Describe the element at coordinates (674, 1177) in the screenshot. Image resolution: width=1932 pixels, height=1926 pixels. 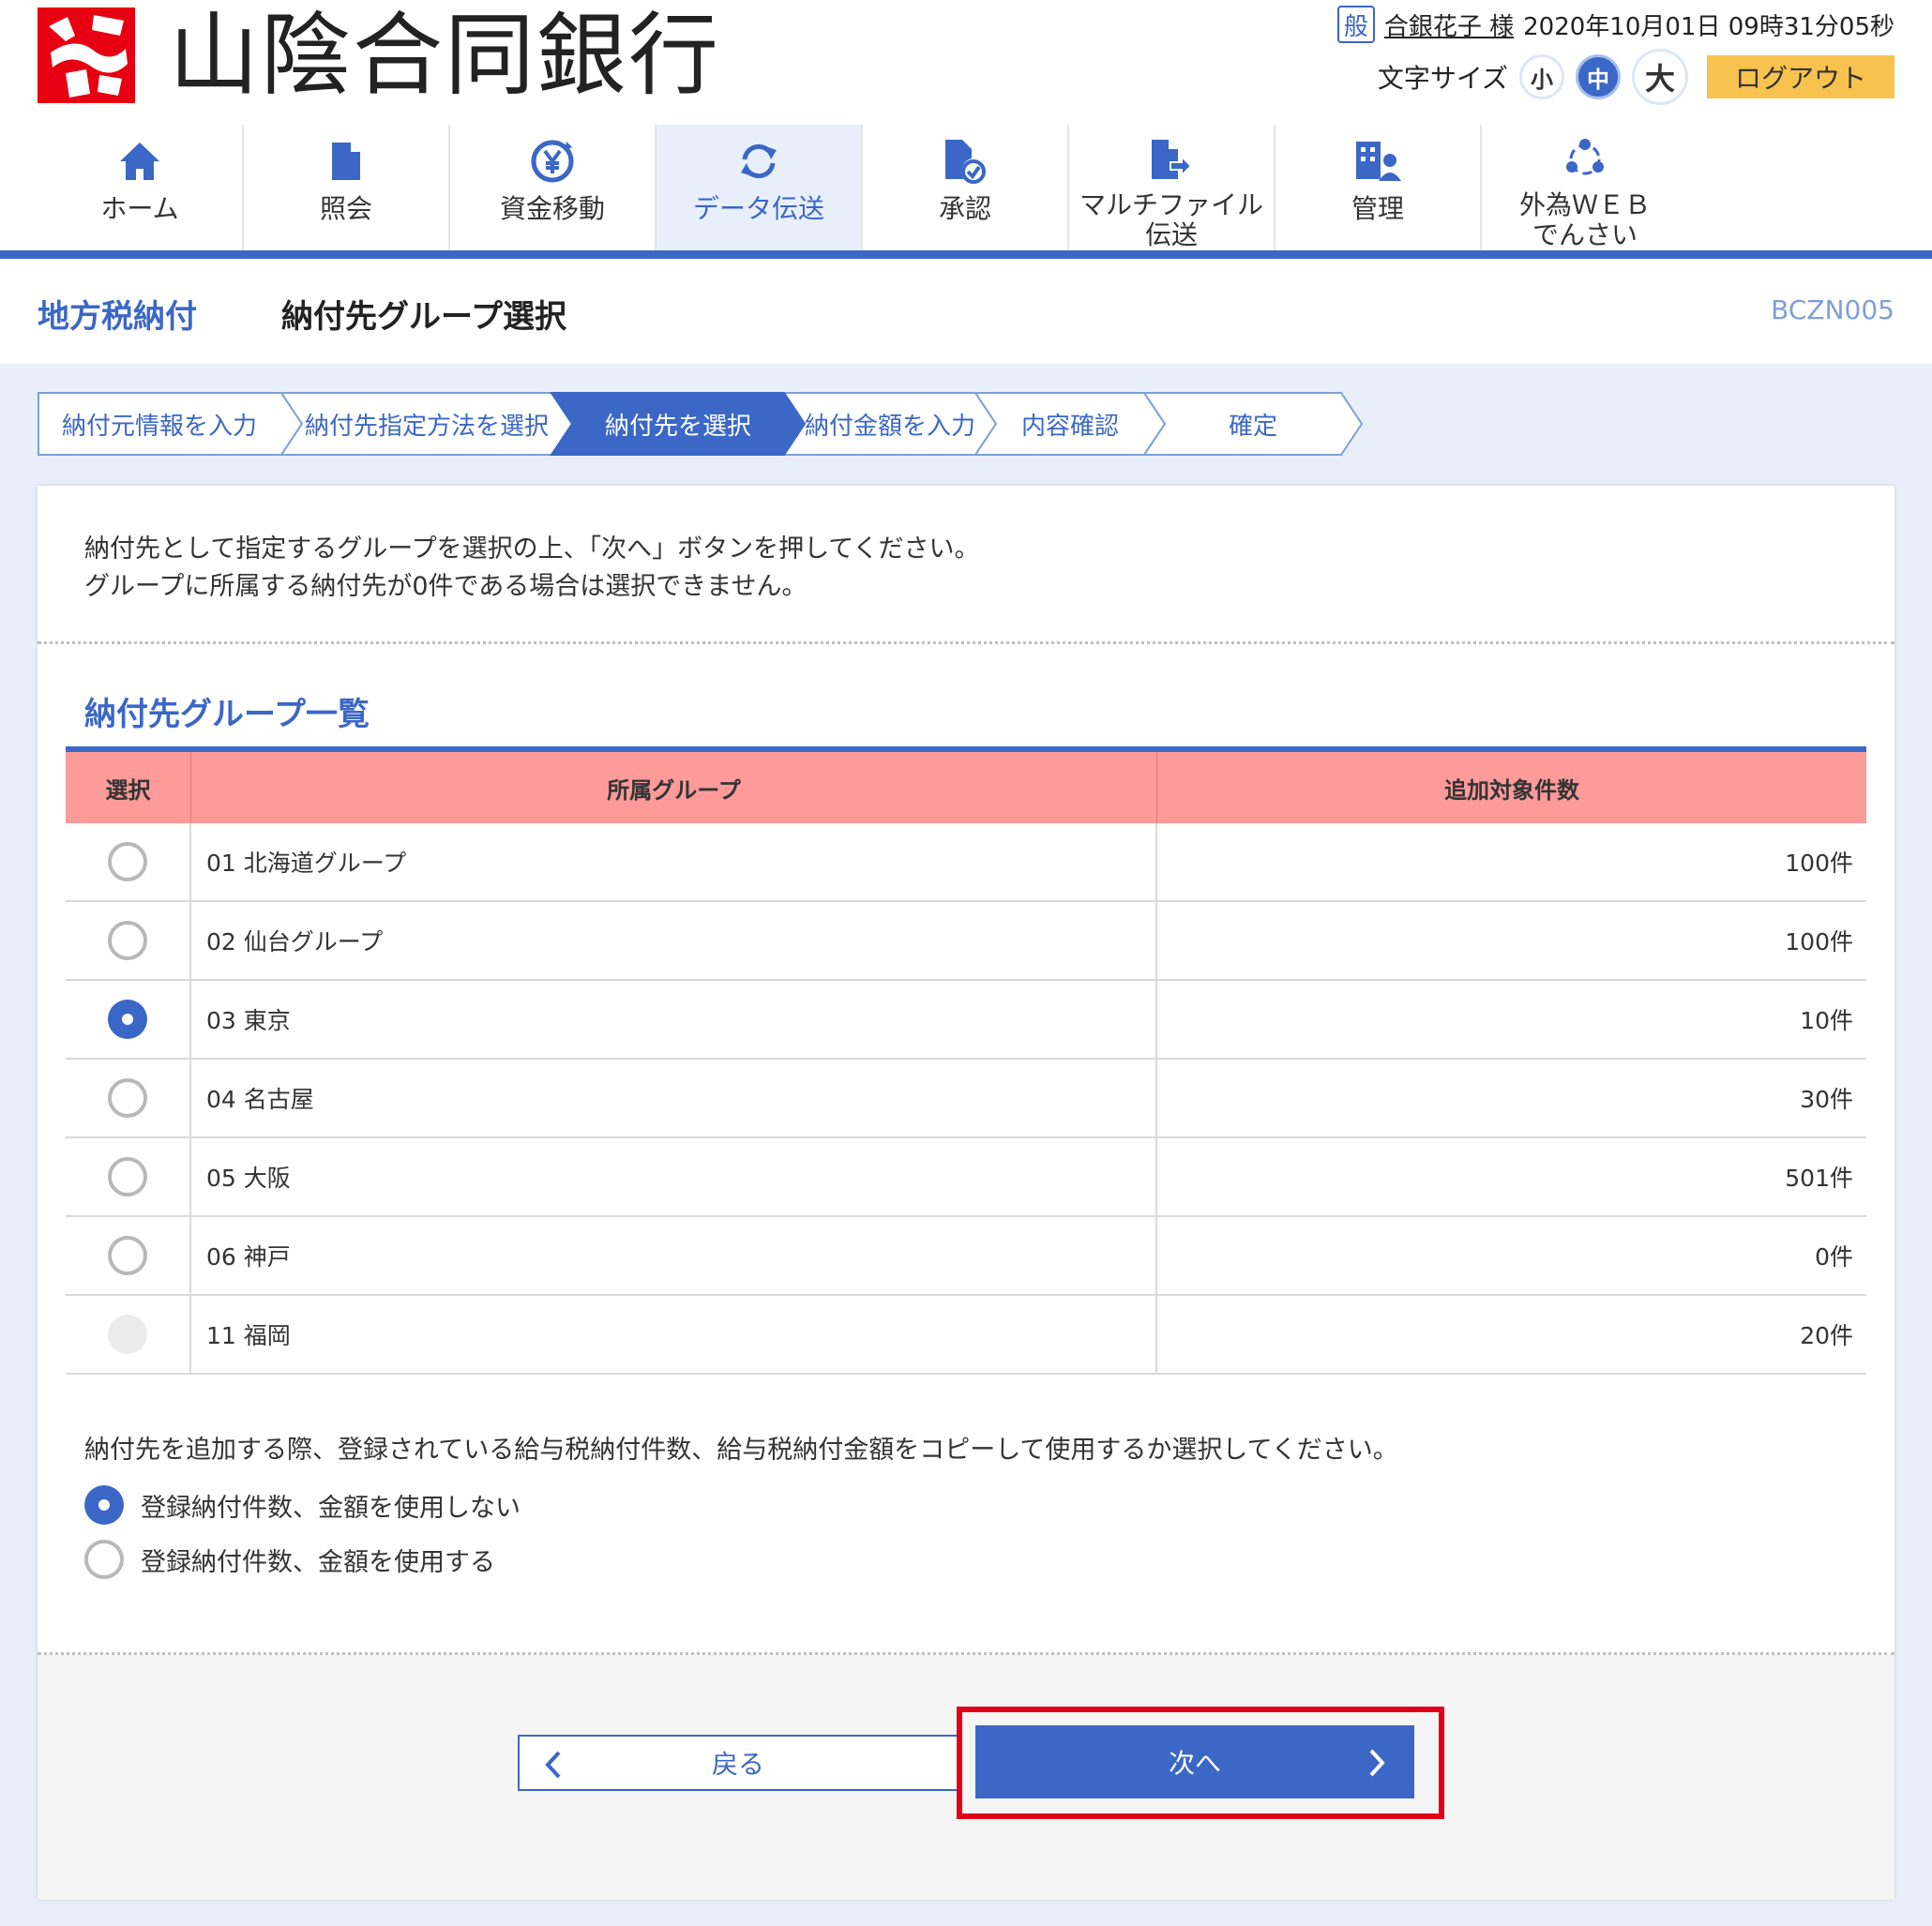
I see `group-name: 05 大阪` at that location.